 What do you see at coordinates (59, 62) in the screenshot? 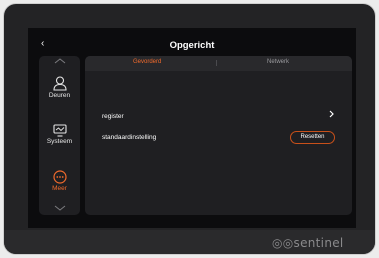
I see `chevron-up-icon` at bounding box center [59, 62].